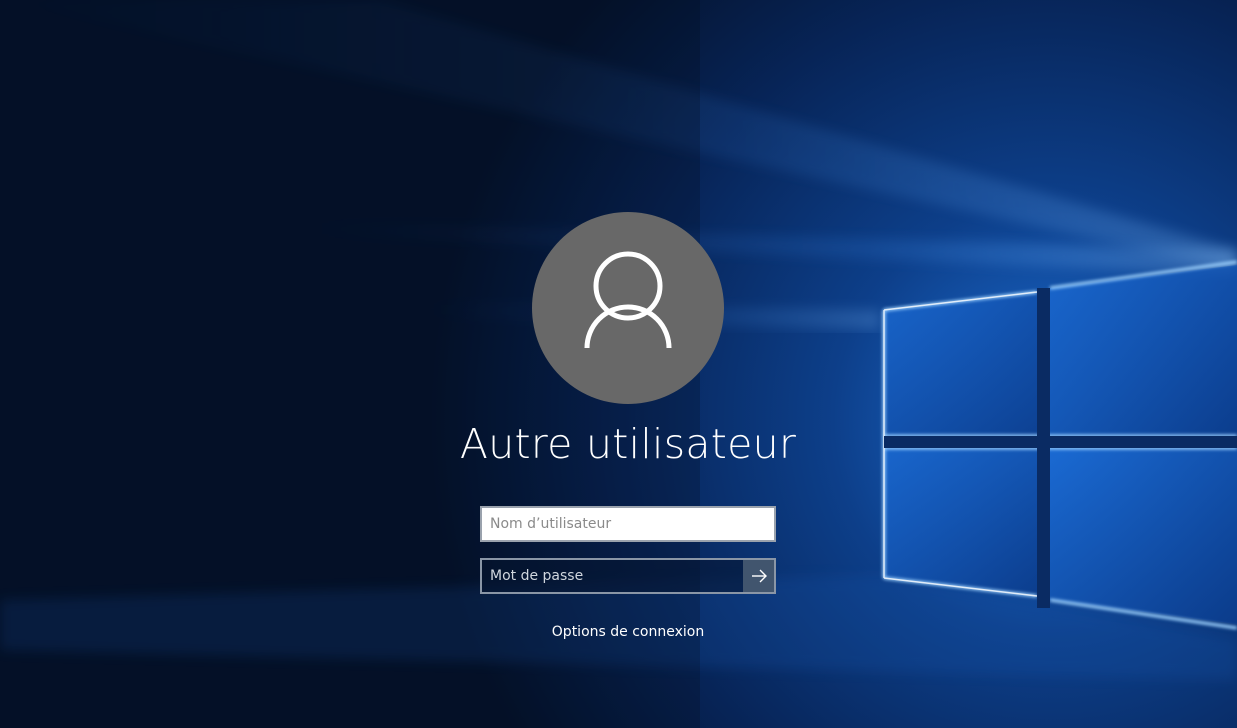 The image size is (1237, 728). What do you see at coordinates (628, 444) in the screenshot?
I see `user-name-heading: Autre utilisateur` at bounding box center [628, 444].